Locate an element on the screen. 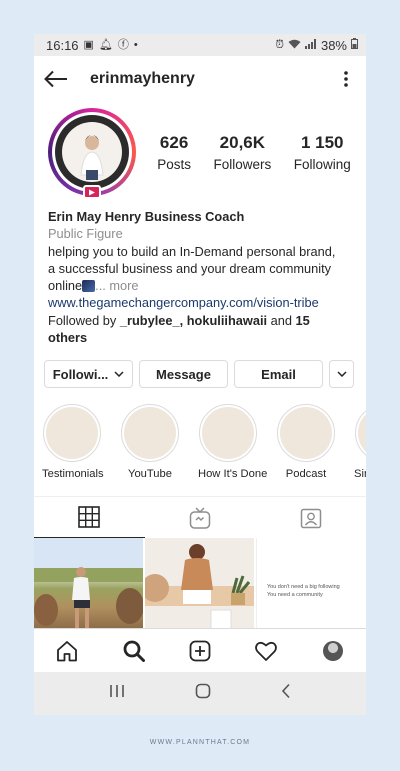  followed-by-users: _rubylee_, hokuliihawaii is located at coordinates (193, 320).